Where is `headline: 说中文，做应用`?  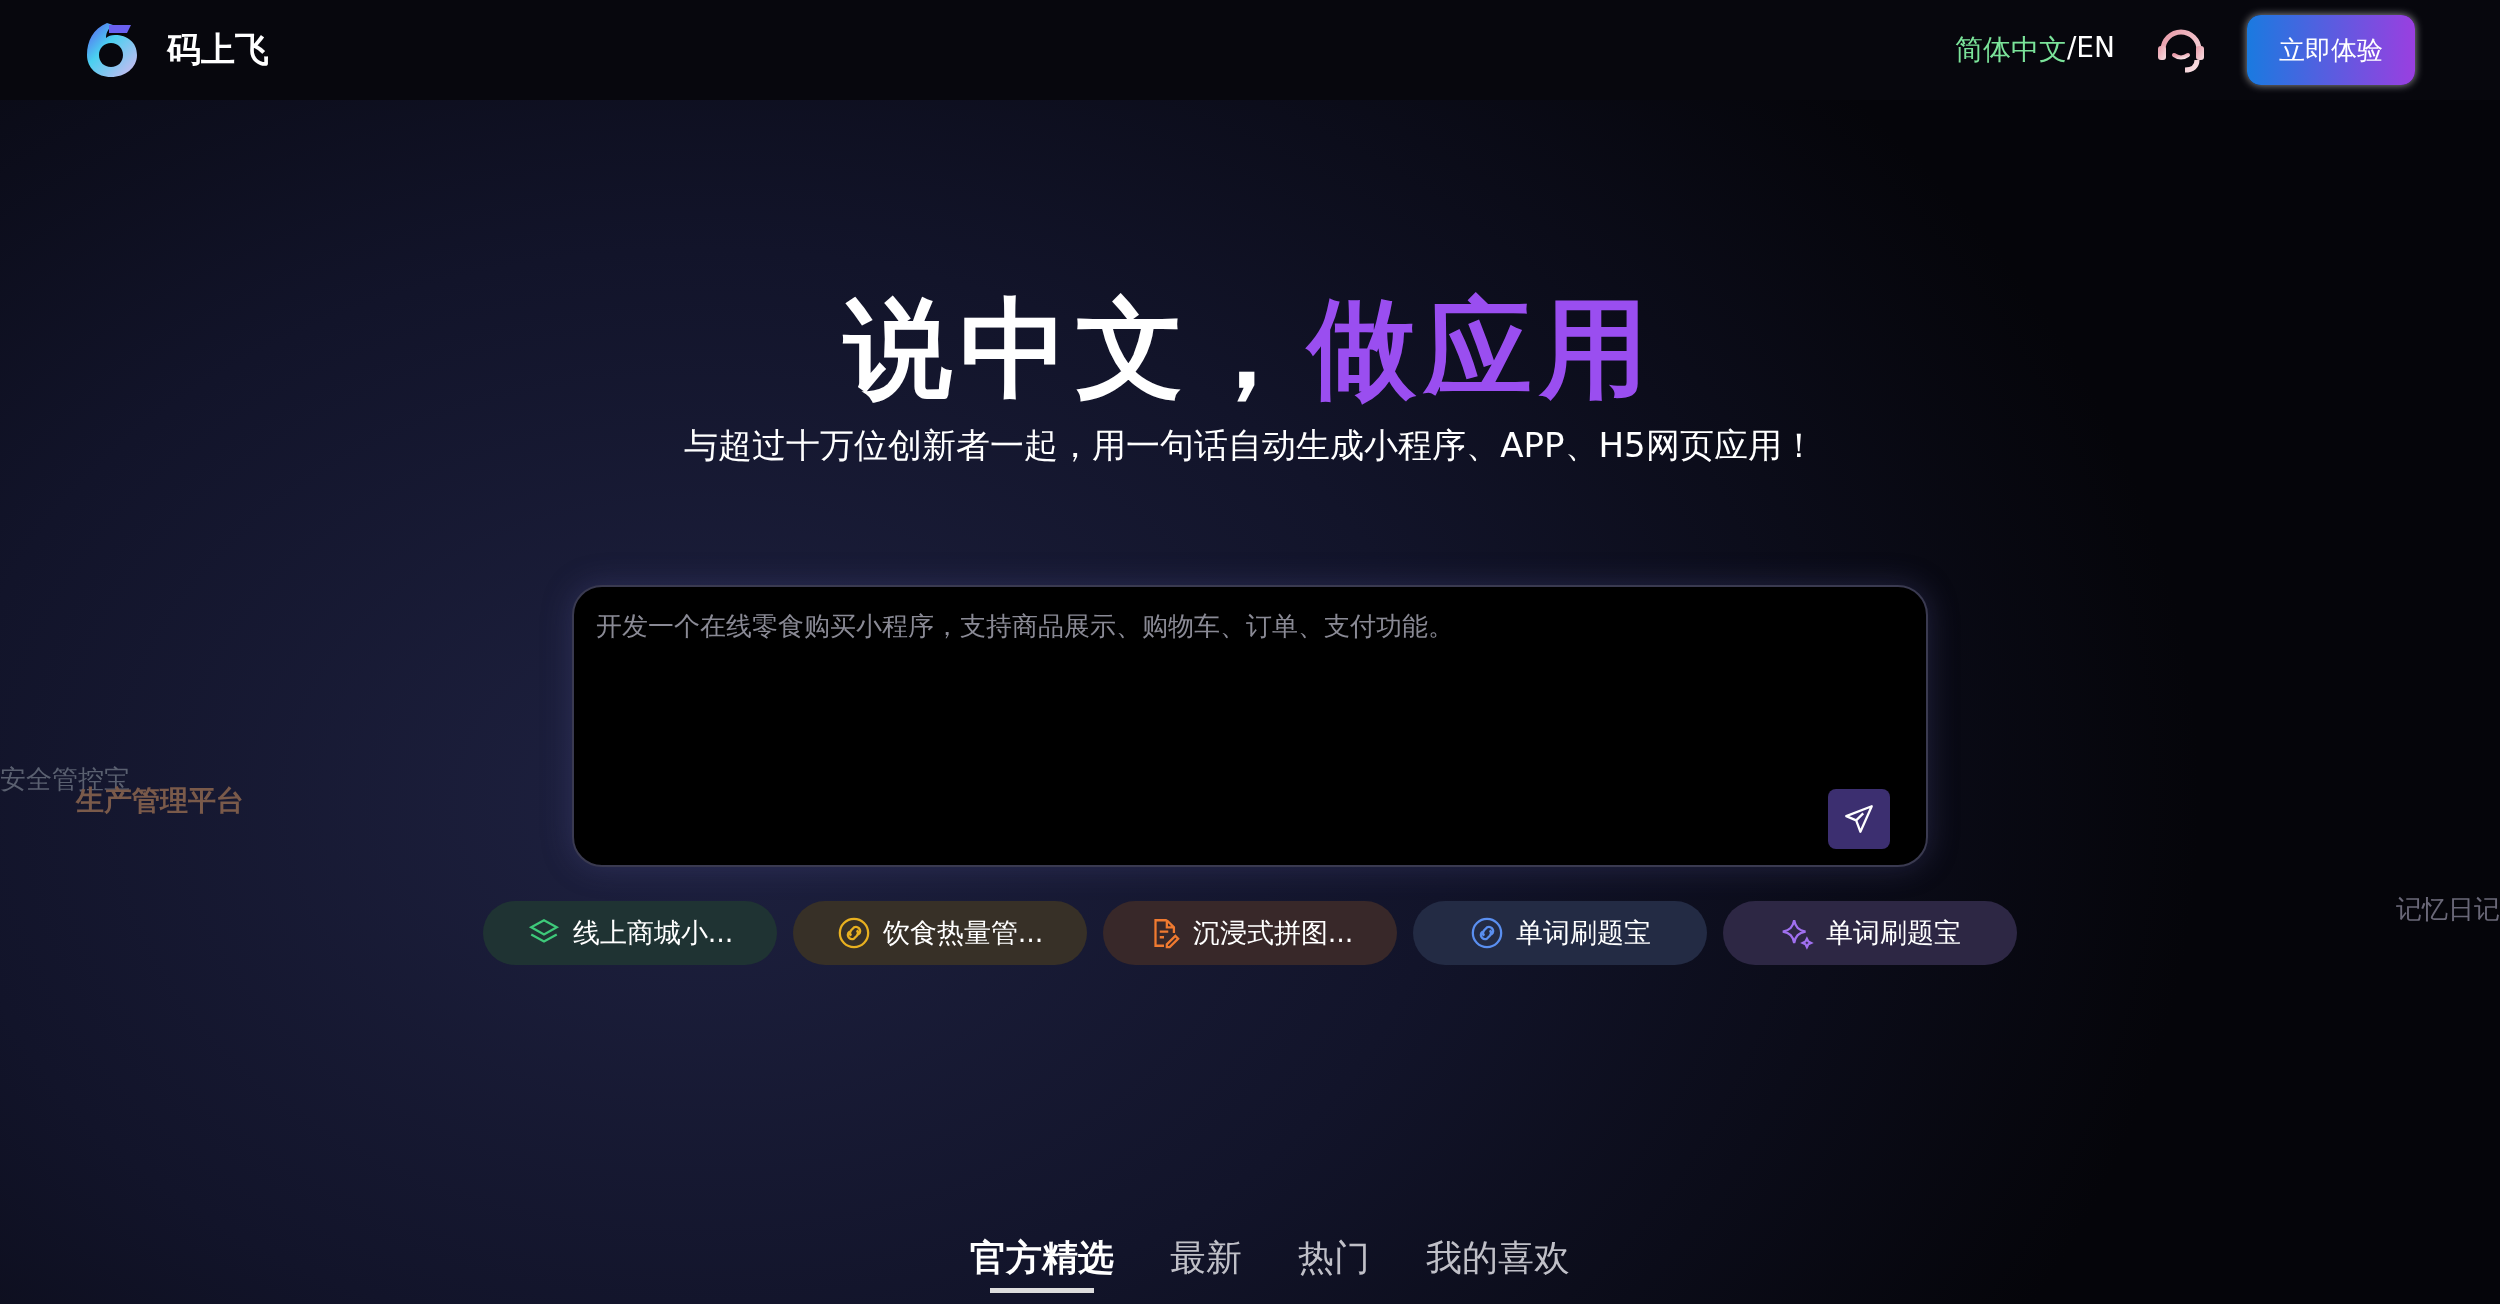
headline: 说中文，做应用 is located at coordinates (1250, 349).